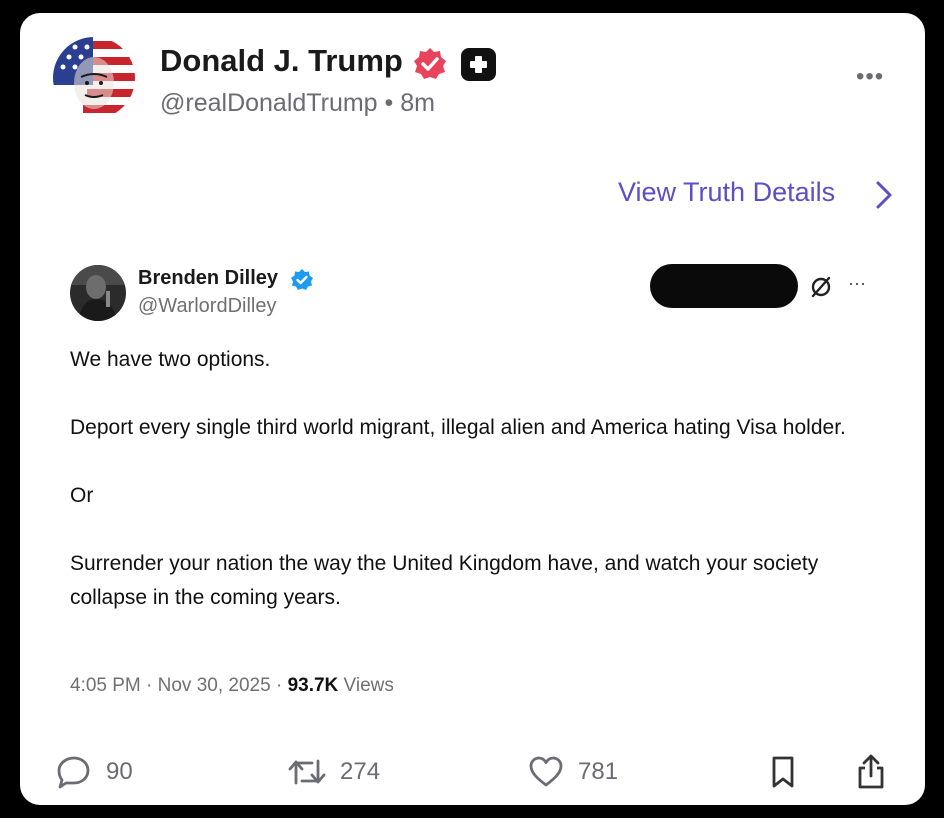 The height and width of the screenshot is (818, 944). What do you see at coordinates (119, 771) in the screenshot?
I see `reply-count: 90` at bounding box center [119, 771].